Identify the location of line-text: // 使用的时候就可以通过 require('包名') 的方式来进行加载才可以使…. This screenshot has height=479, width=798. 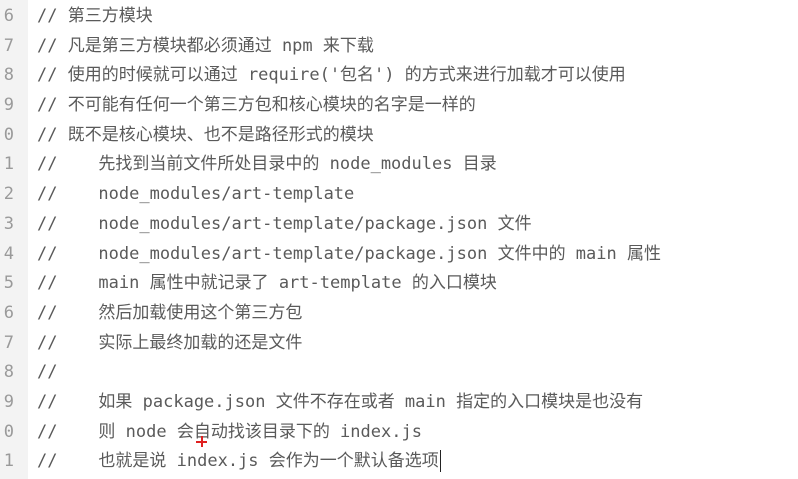
(331, 75).